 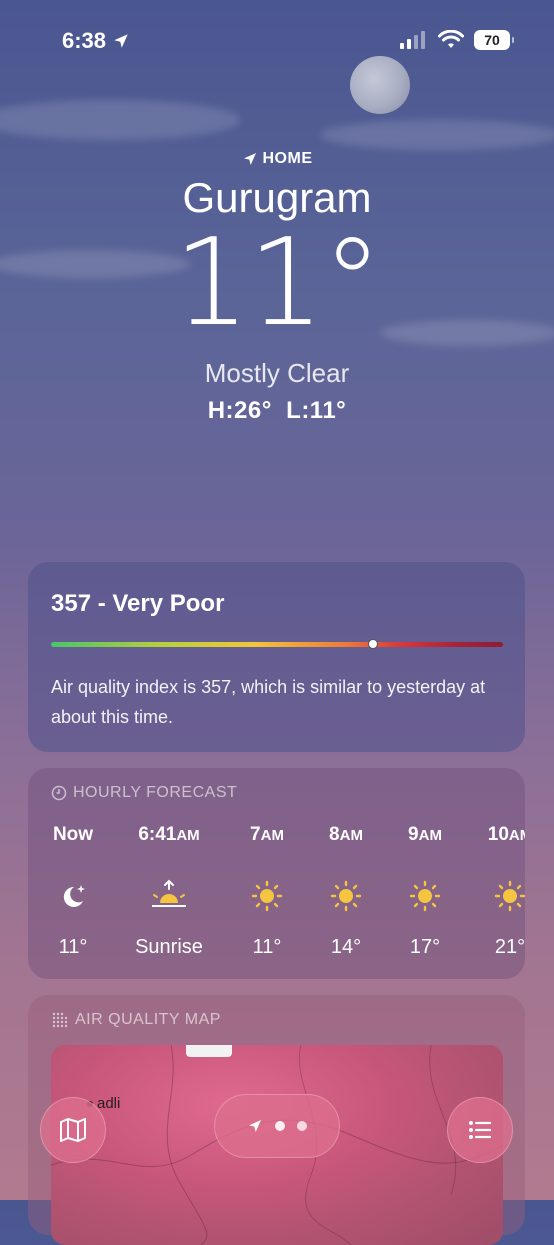 I want to click on hourly-forecast-label-text: HOURLY FORECAST, so click(x=155, y=792).